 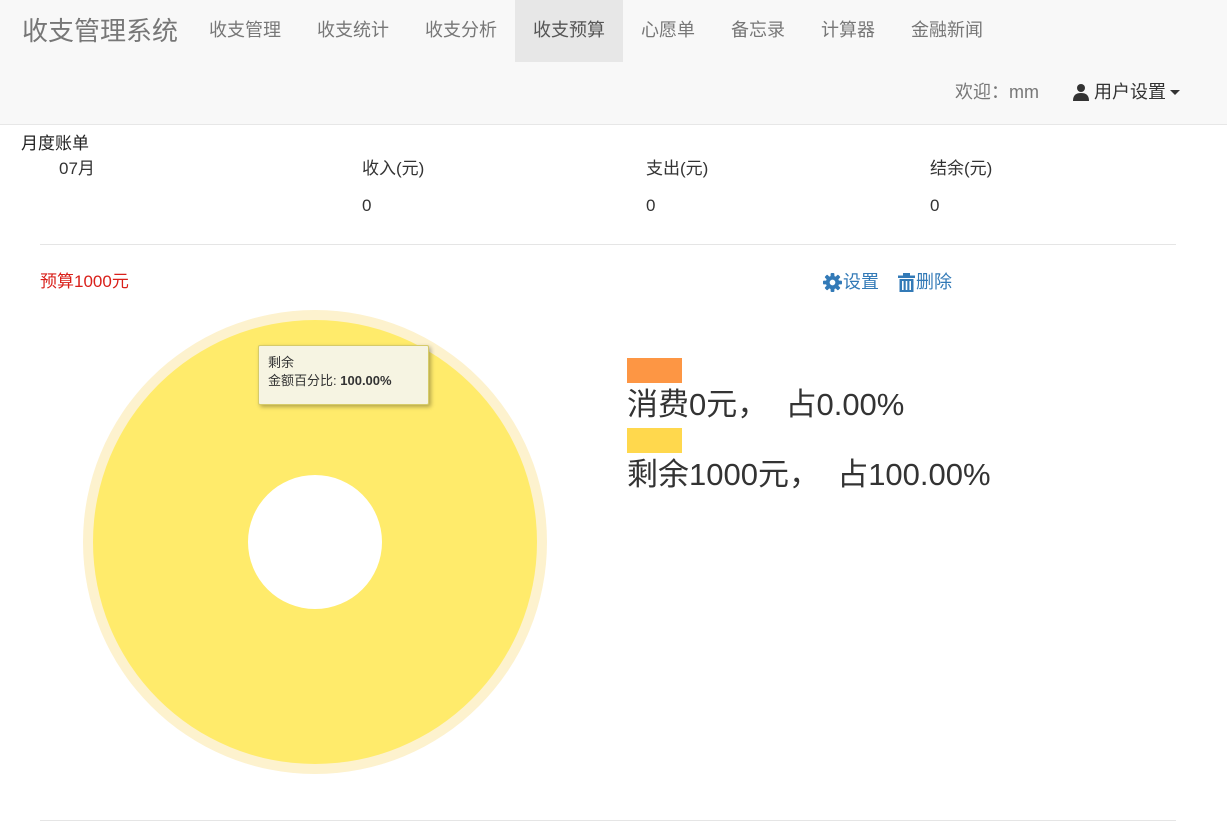 What do you see at coordinates (906, 282) in the screenshot?
I see `trash-icon` at bounding box center [906, 282].